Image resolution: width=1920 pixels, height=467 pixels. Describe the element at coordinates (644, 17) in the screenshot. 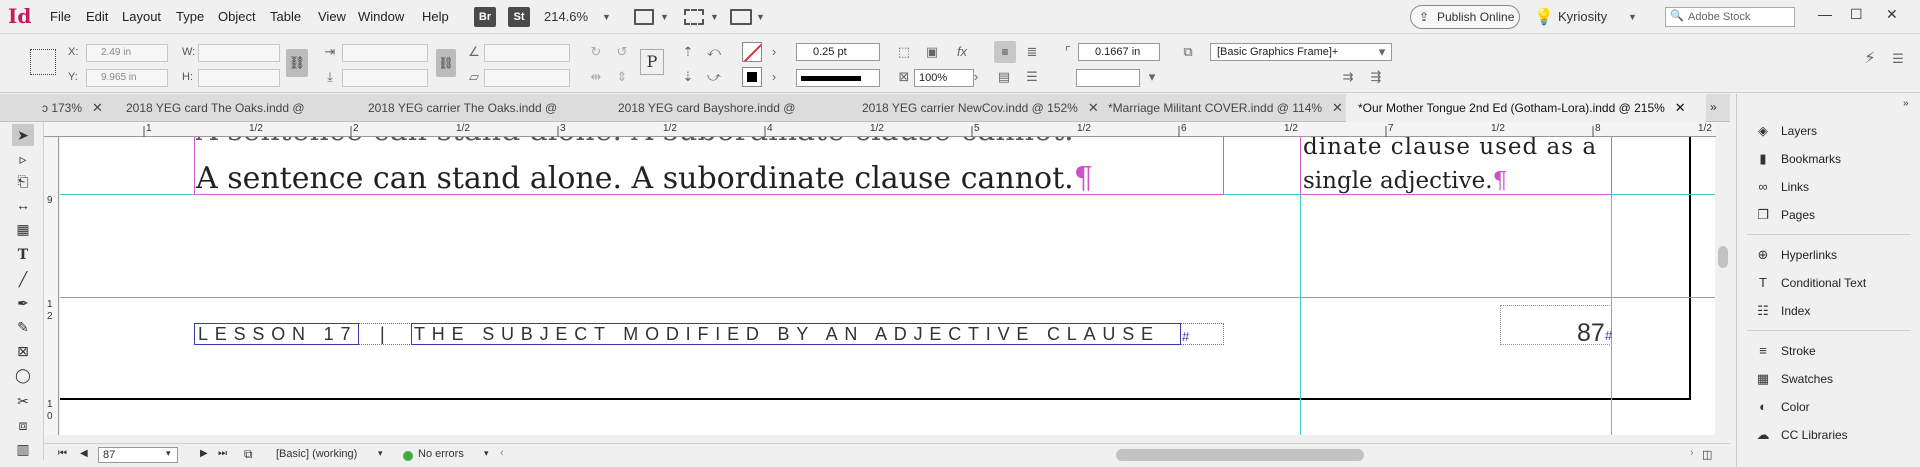

I see `view-options-icon` at that location.